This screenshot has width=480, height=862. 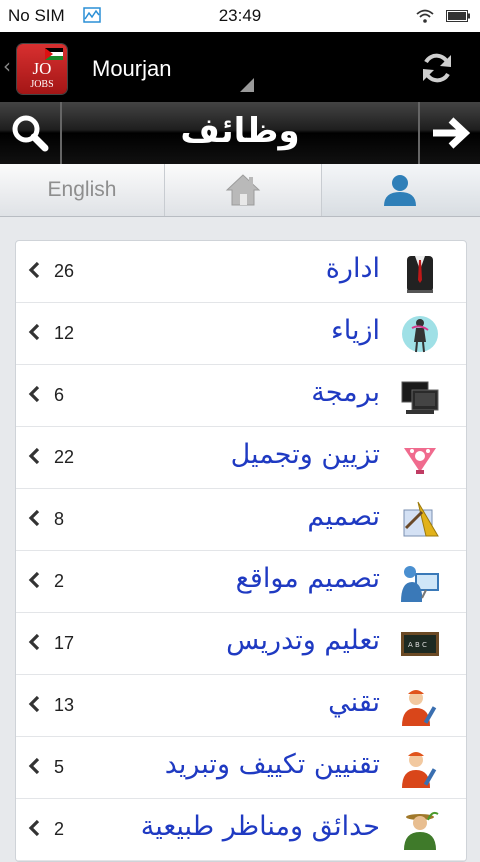 What do you see at coordinates (64, 643) in the screenshot?
I see `category-count: 17` at bounding box center [64, 643].